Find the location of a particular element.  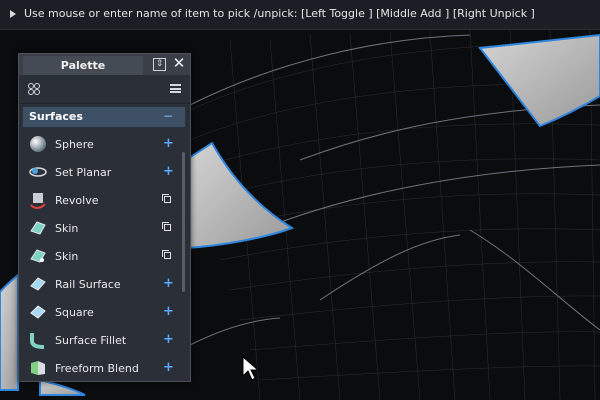

tool-surface-fillet: Surface Fillet + is located at coordinates (101, 341).